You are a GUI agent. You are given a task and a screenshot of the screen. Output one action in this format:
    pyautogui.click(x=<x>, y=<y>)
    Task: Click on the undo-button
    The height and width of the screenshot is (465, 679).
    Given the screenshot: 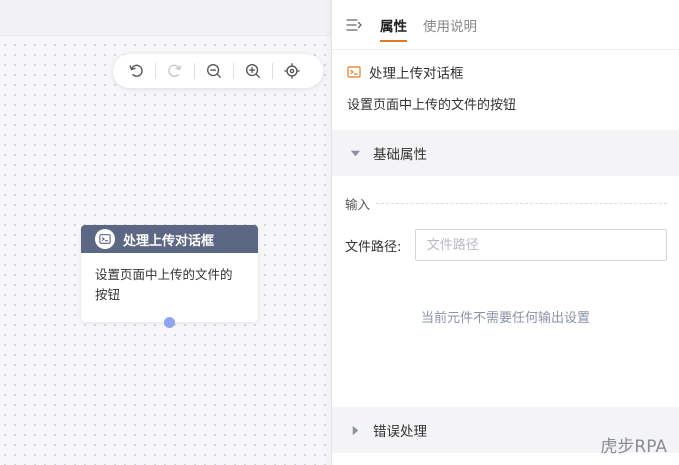 What is the action you would take?
    pyautogui.click(x=136, y=71)
    